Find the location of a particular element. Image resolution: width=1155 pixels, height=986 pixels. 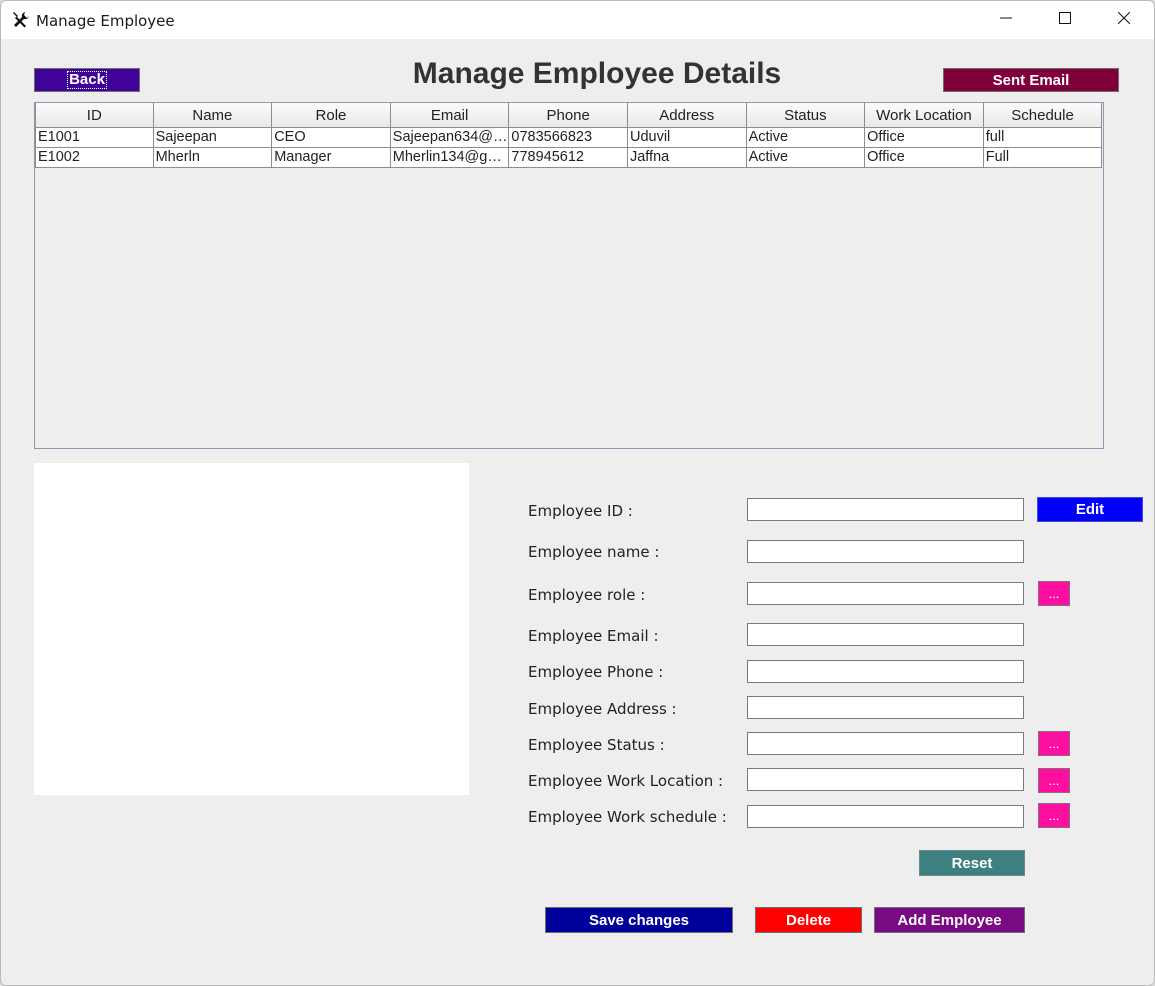

close-button is located at coordinates (1124, 20).